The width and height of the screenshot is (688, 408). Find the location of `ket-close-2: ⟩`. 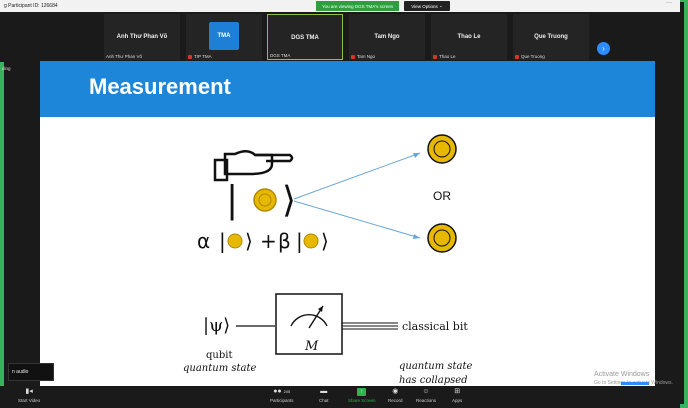

ket-close-2: ⟩ is located at coordinates (249, 241).